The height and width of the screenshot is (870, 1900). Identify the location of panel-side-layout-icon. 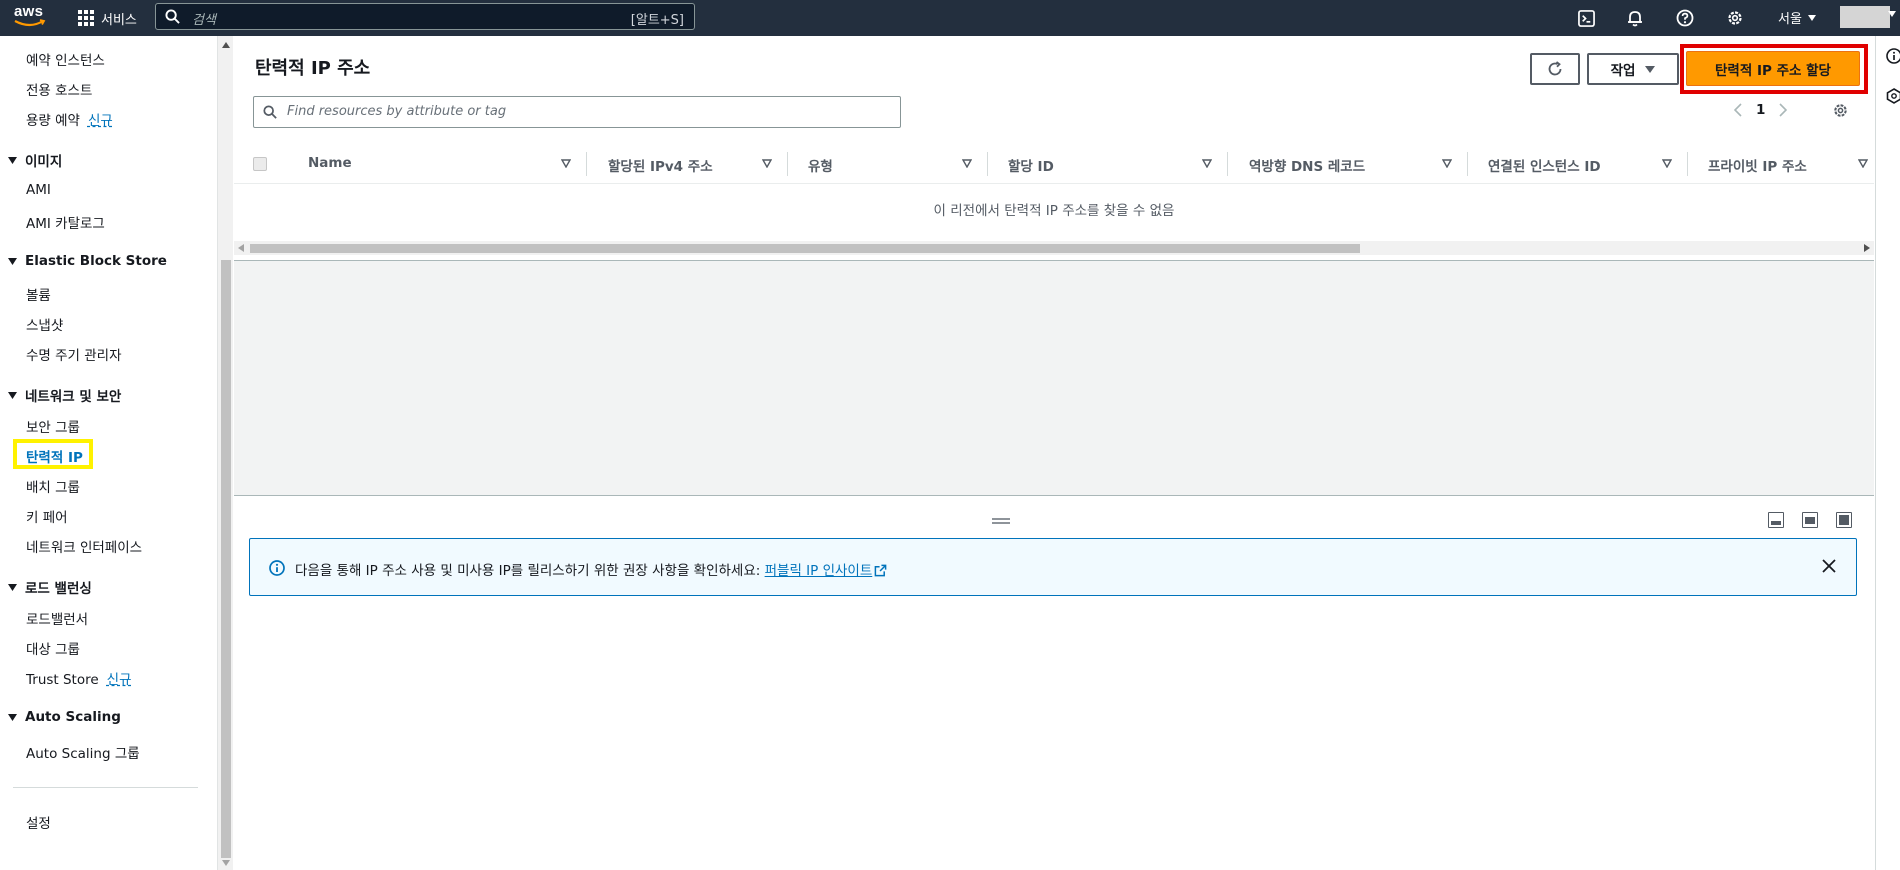
(1810, 520).